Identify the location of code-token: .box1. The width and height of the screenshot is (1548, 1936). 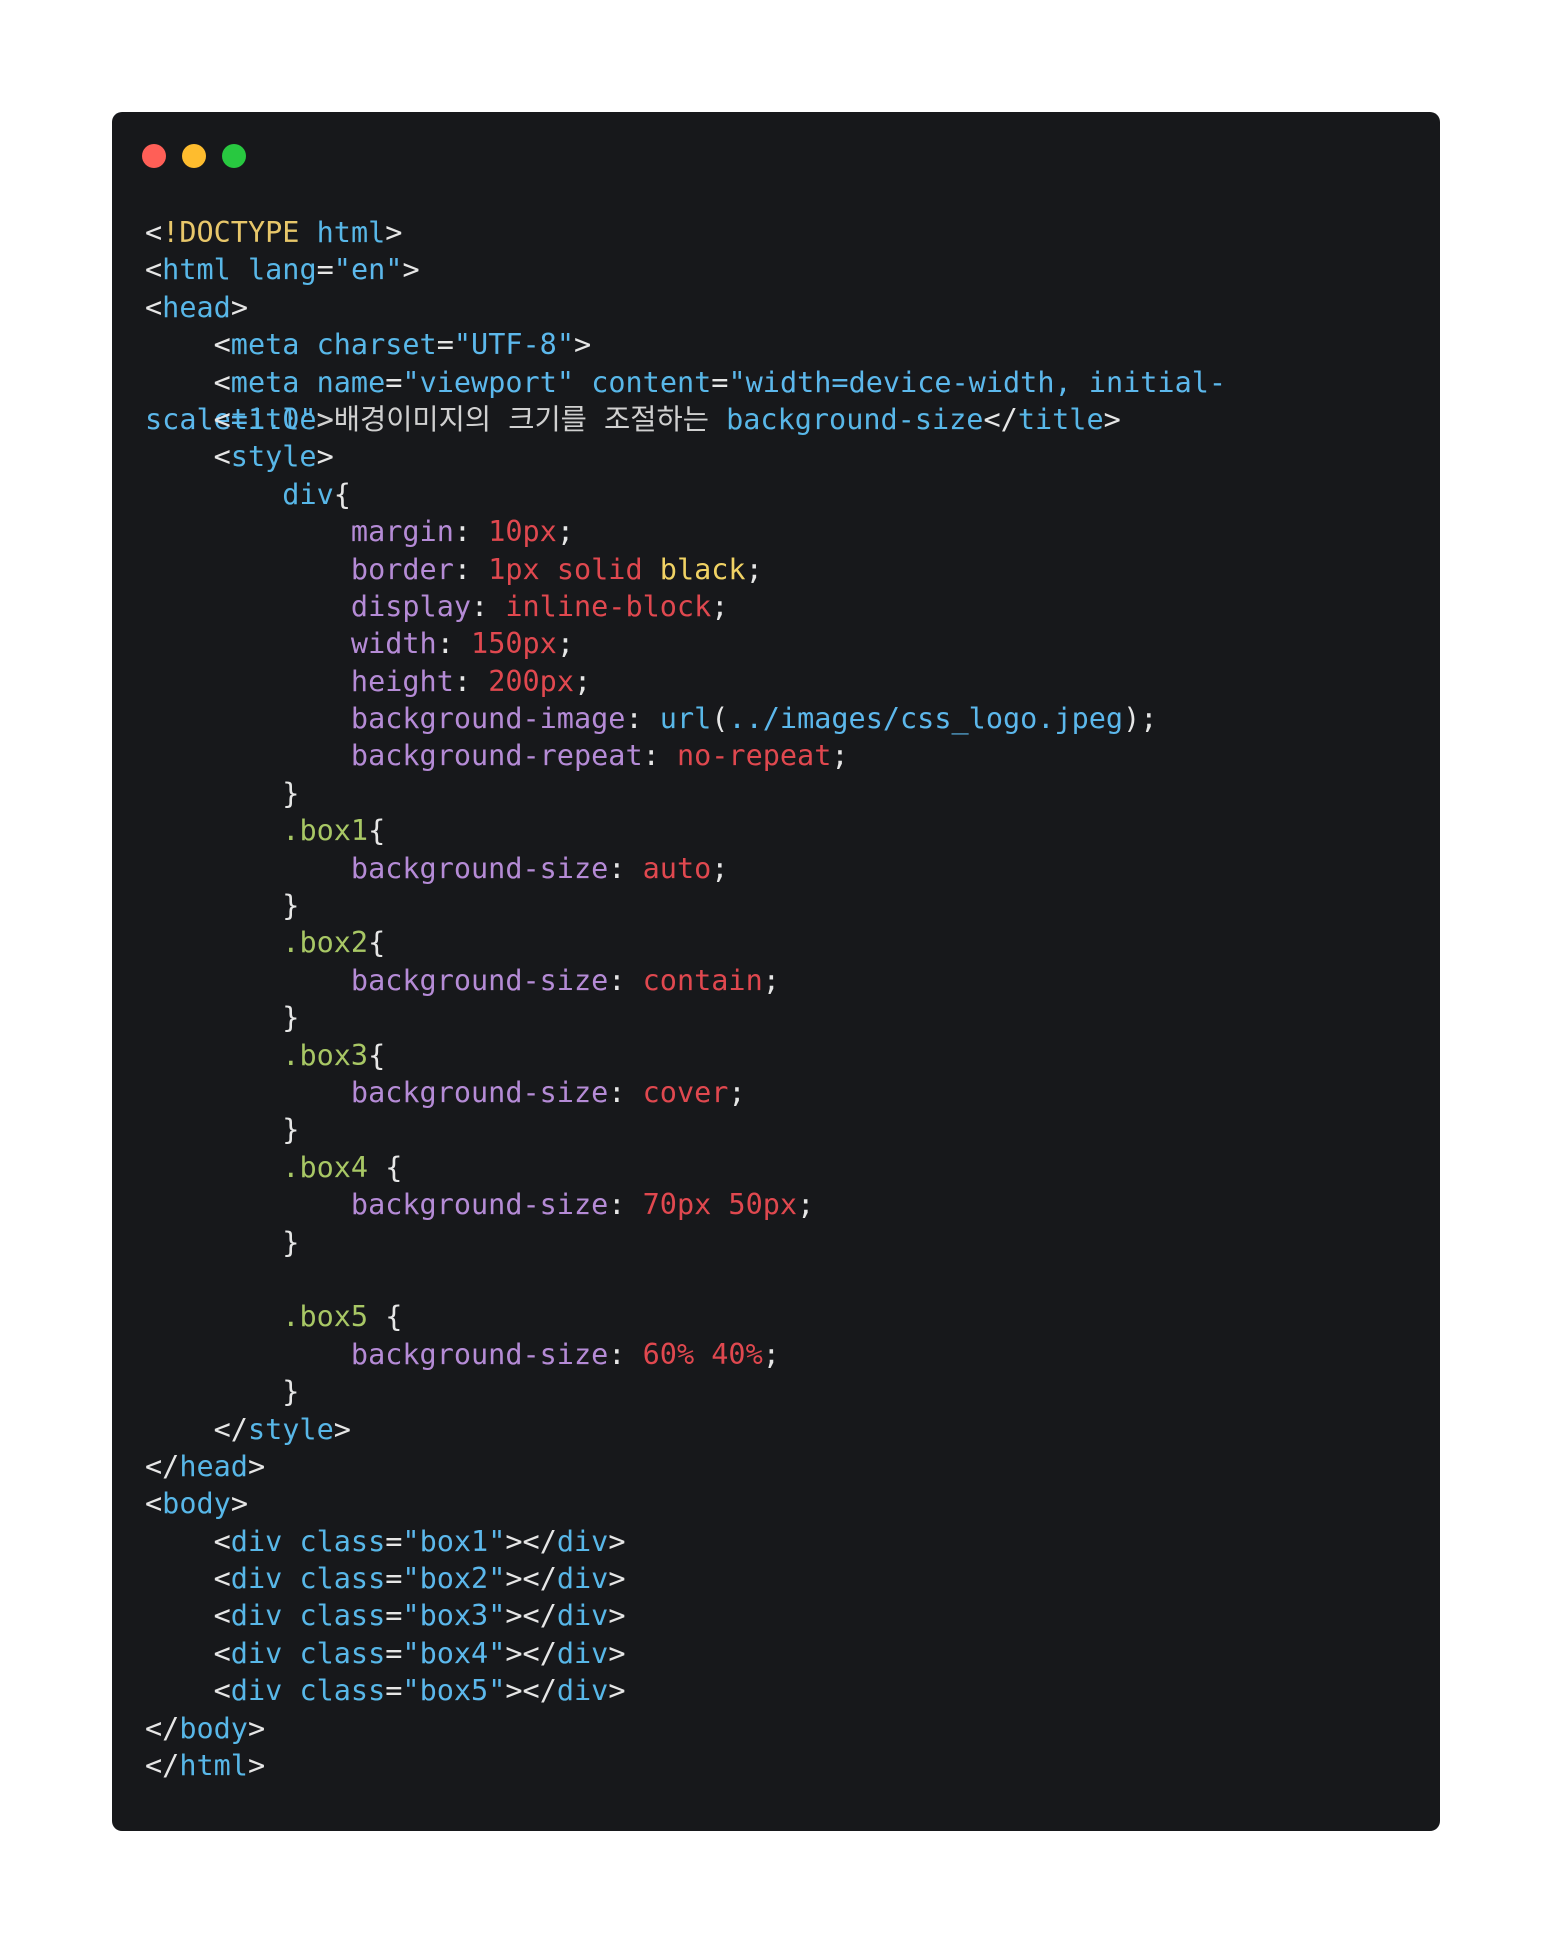
(325, 831).